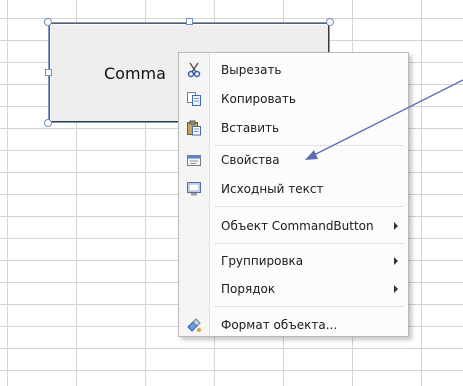 The width and height of the screenshot is (463, 386). I want to click on annotation-pointer-arrow, so click(384, 119).